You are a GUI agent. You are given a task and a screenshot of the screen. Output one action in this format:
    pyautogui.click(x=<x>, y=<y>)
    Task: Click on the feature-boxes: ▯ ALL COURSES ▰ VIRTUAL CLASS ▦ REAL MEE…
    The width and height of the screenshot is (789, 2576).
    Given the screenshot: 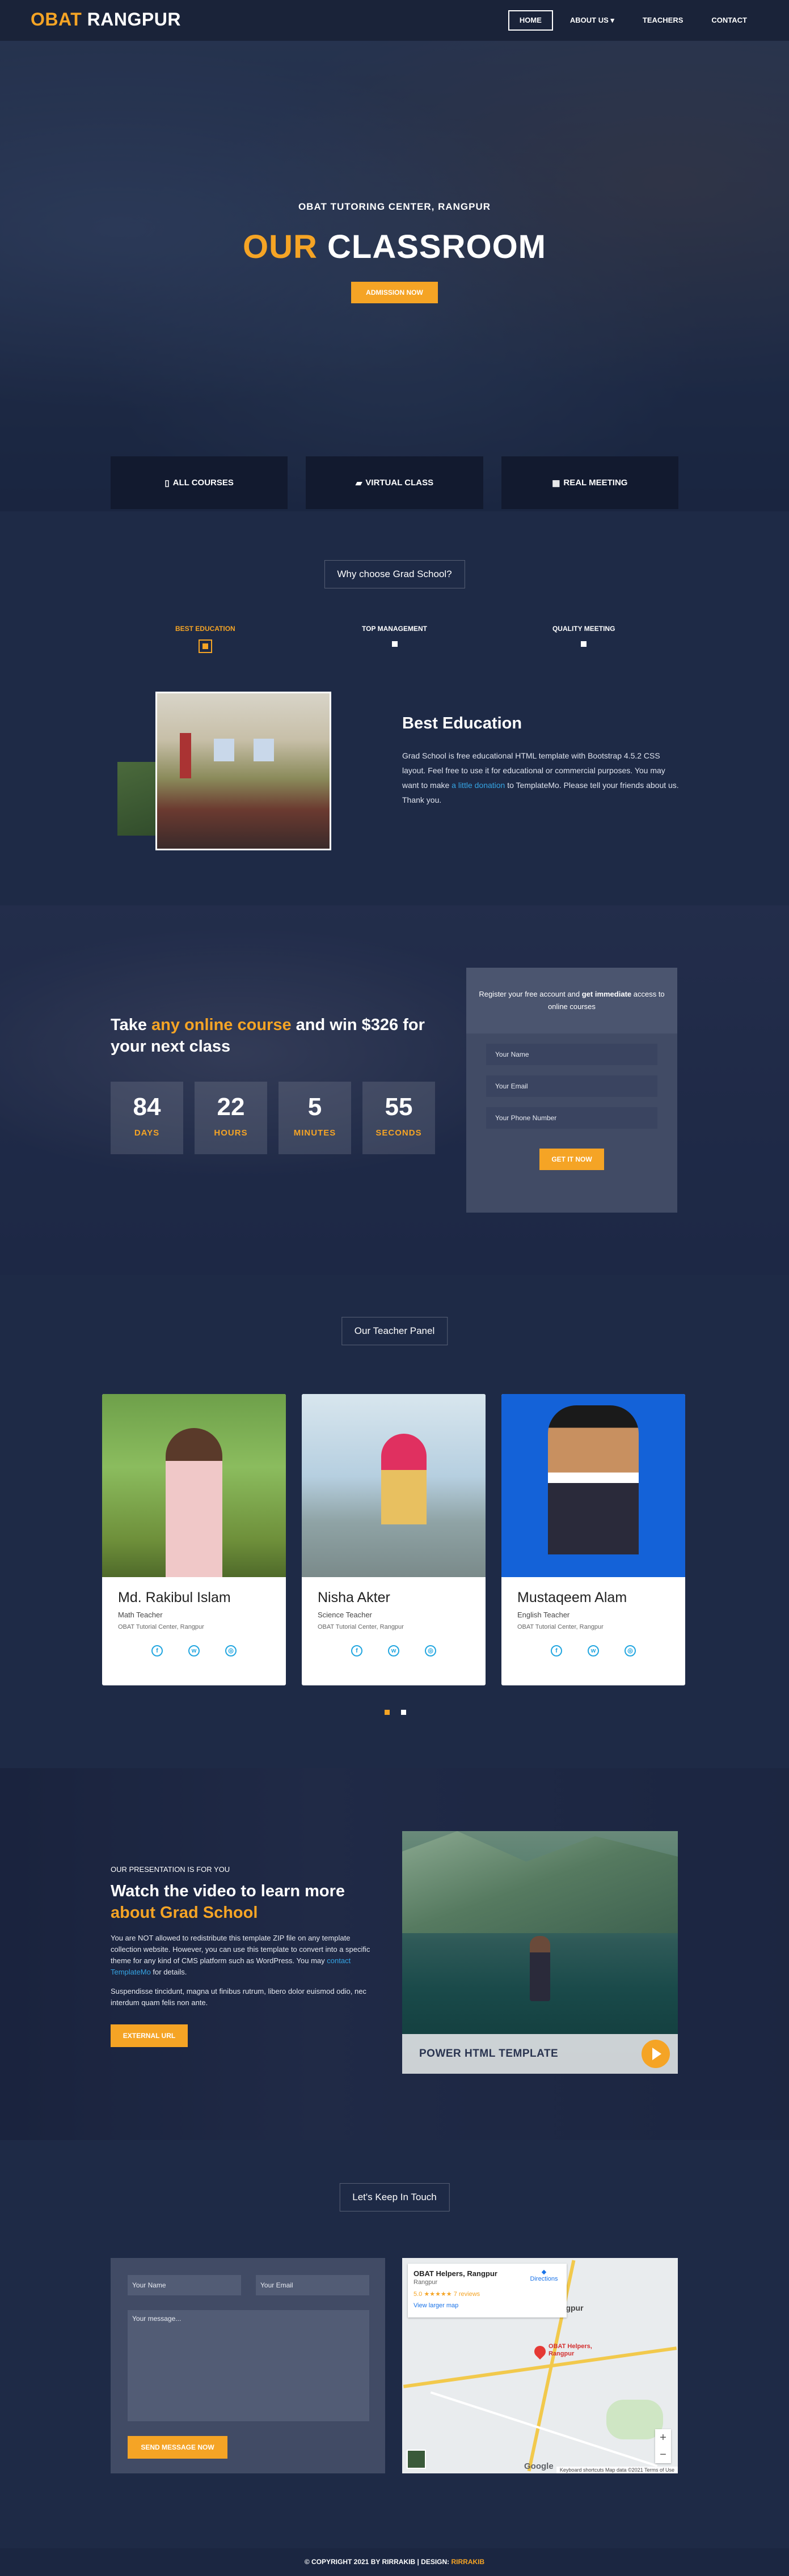 What is the action you would take?
    pyautogui.click(x=394, y=483)
    